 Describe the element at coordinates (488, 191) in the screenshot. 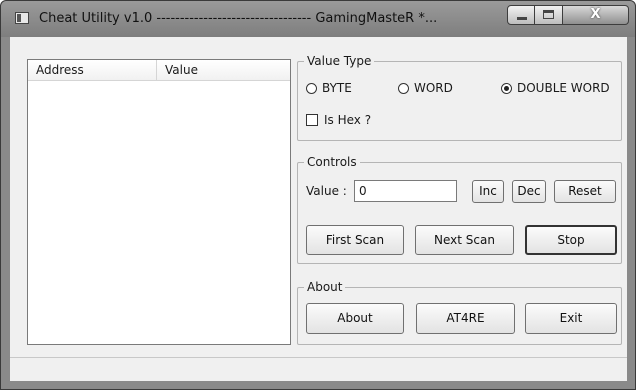

I see `inc-button: Inc` at that location.